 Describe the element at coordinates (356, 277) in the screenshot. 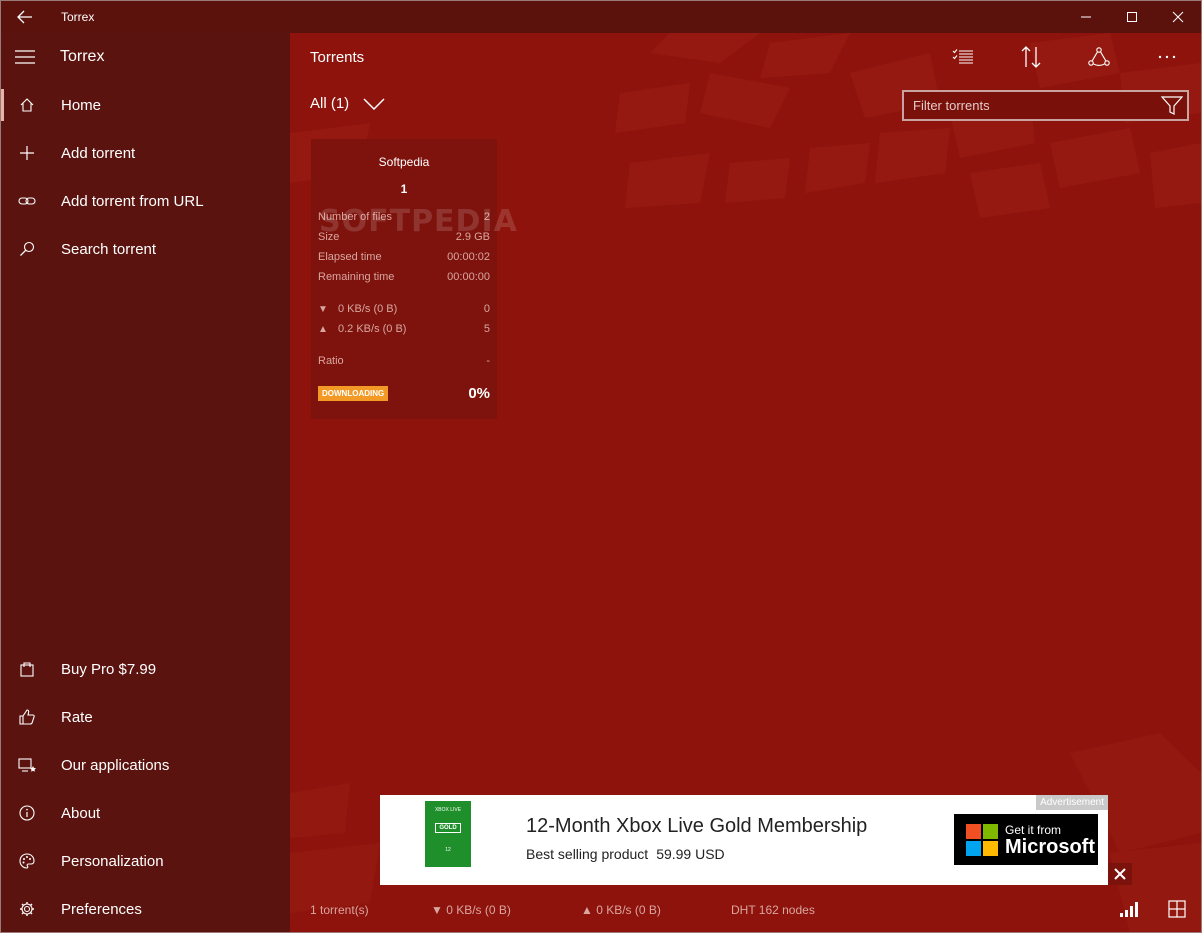

I see `stat-label: Remaining time` at that location.